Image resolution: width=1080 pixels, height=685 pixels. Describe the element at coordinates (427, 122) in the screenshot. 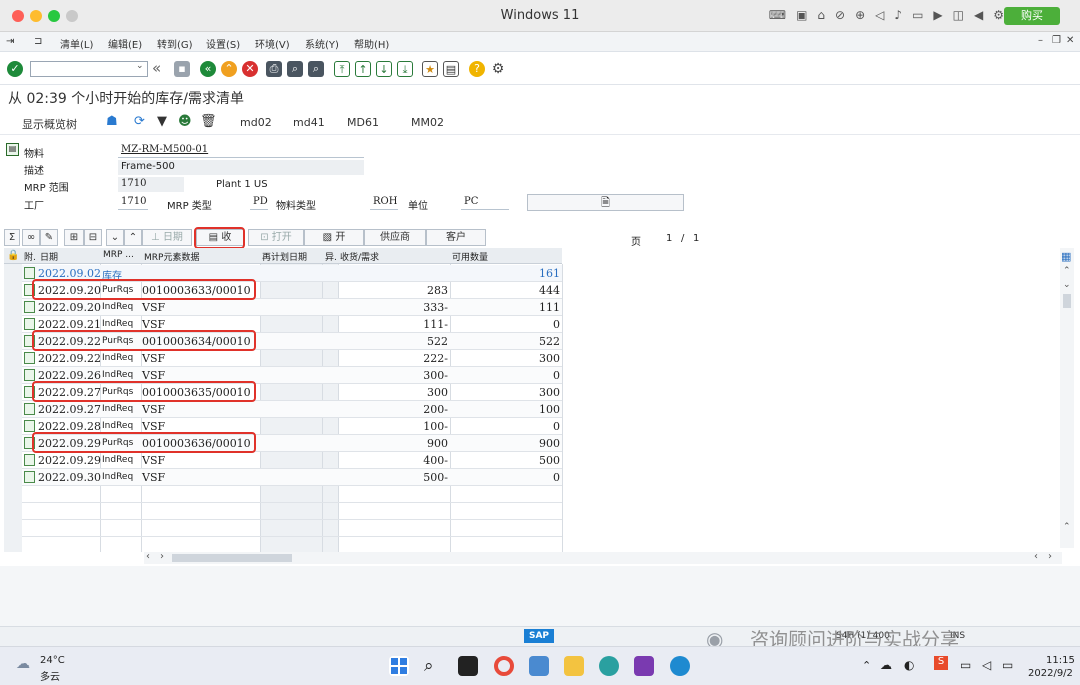

I see `link-mm02: MM02` at that location.